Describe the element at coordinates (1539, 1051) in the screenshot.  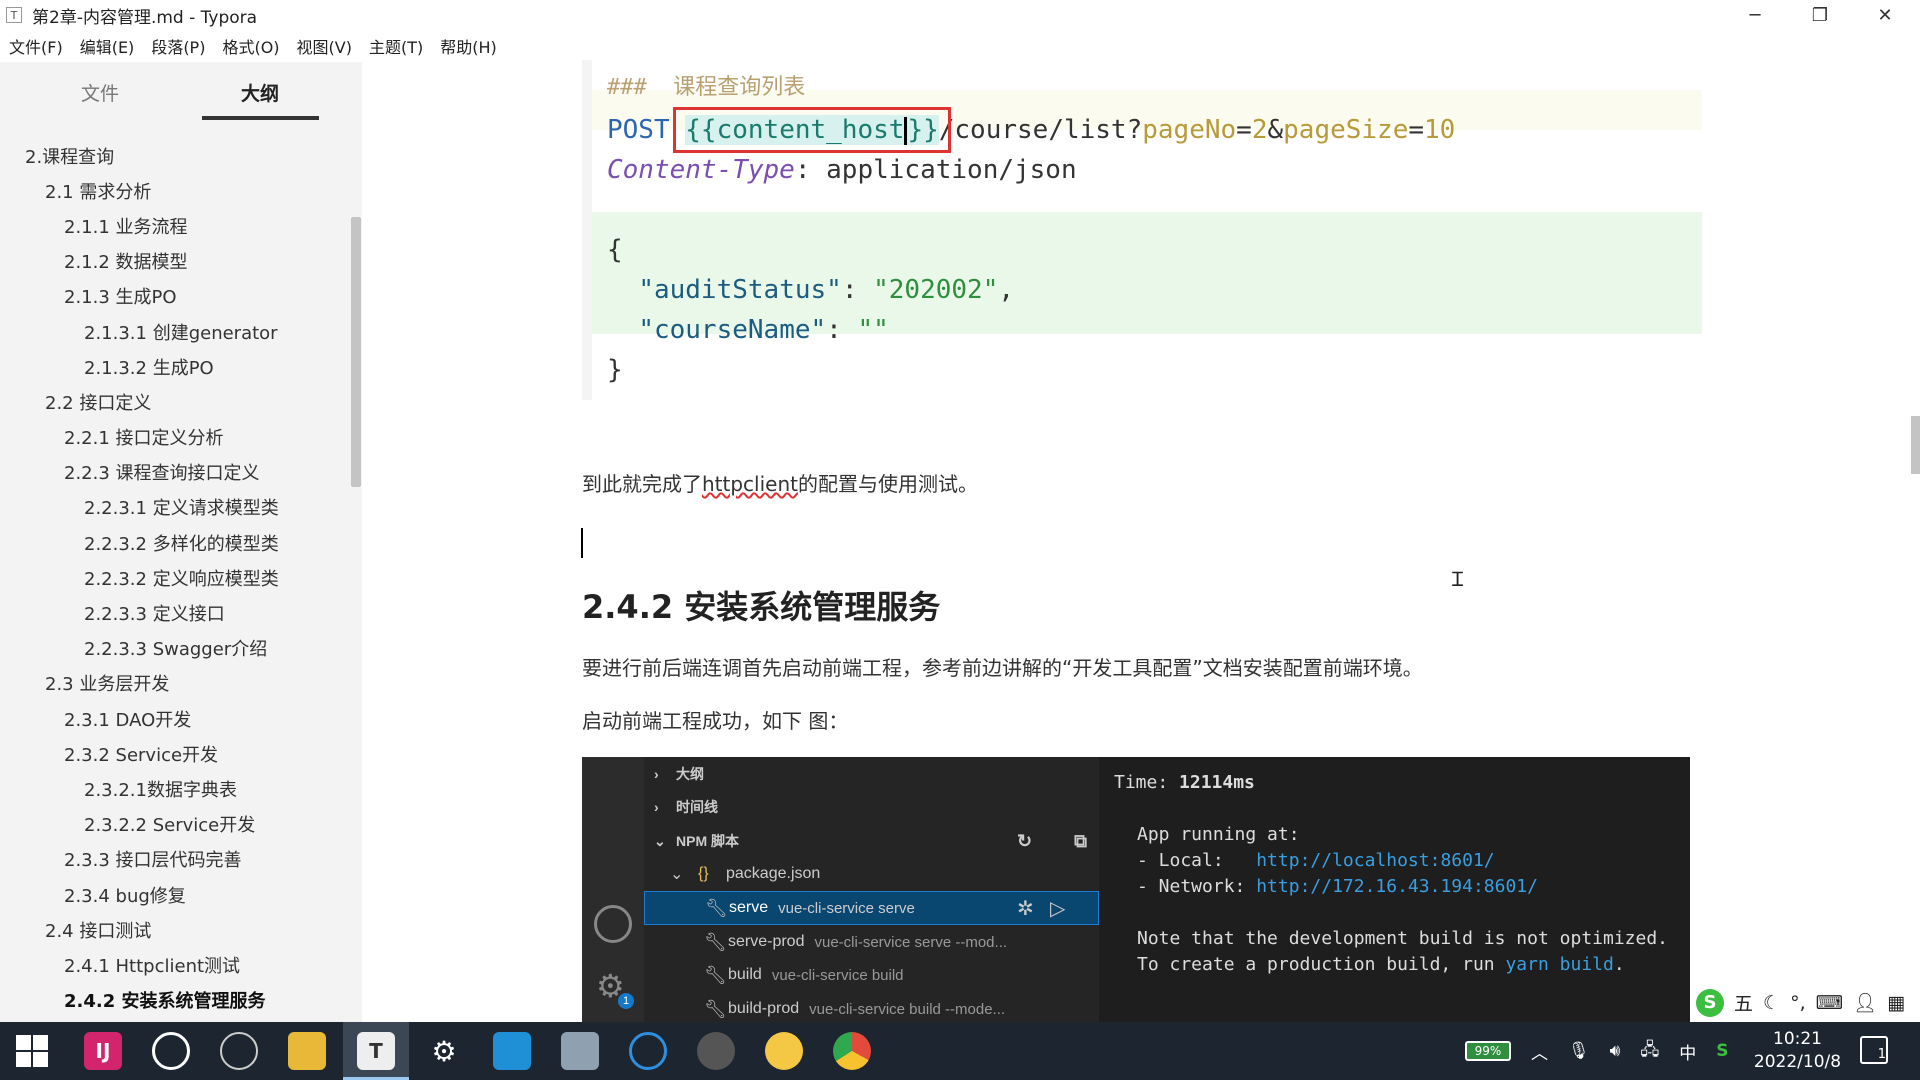
I see `chevron-up-icon: ︿` at that location.